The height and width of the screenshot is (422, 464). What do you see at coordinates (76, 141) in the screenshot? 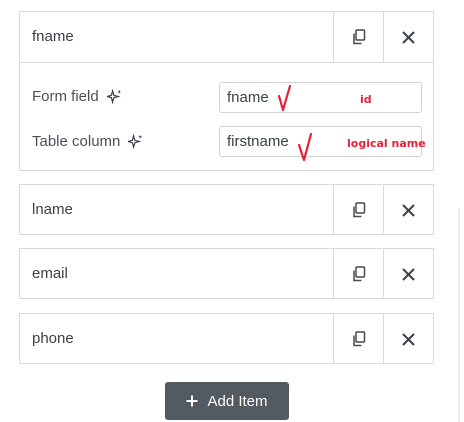
I see `table-column-label-text: Table column` at bounding box center [76, 141].